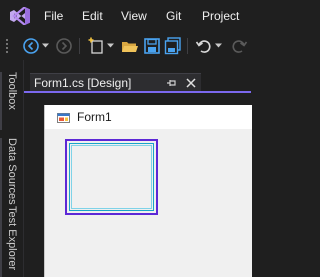 The height and width of the screenshot is (277, 320). Describe the element at coordinates (110, 45) in the screenshot. I see `new-project-dropdown-icon` at that location.